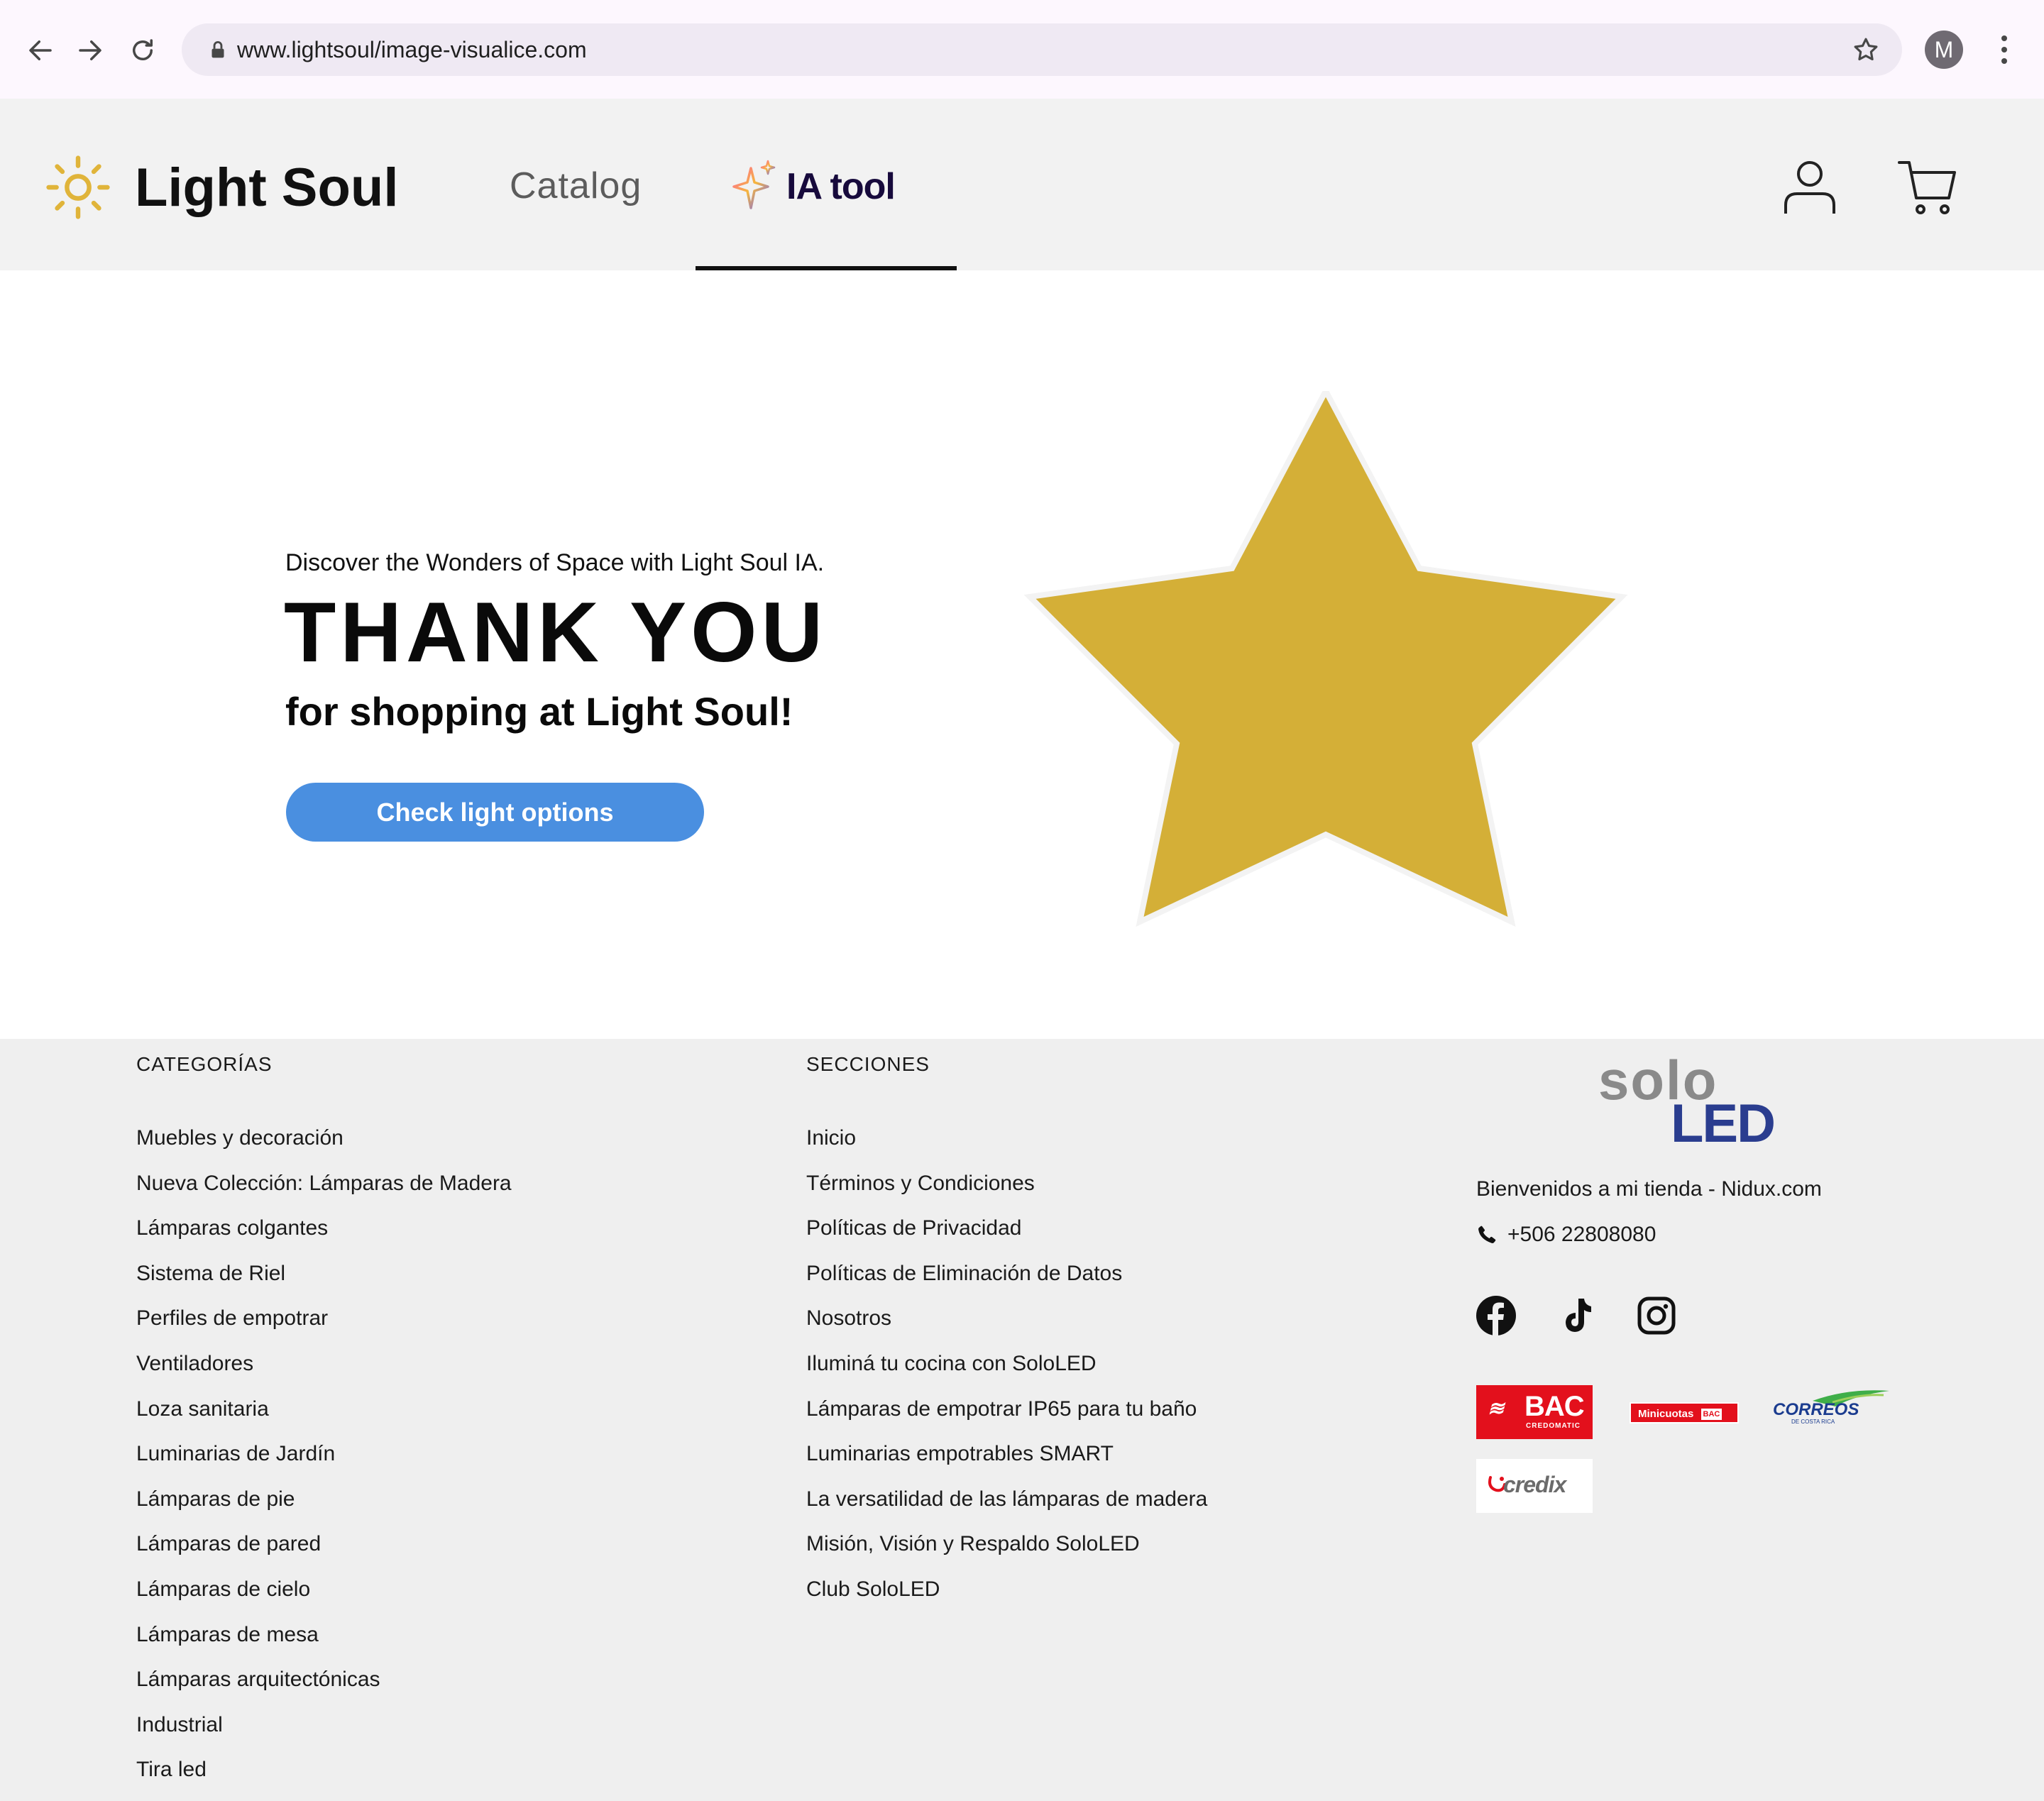  I want to click on tiktok-icon, so click(1577, 1315).